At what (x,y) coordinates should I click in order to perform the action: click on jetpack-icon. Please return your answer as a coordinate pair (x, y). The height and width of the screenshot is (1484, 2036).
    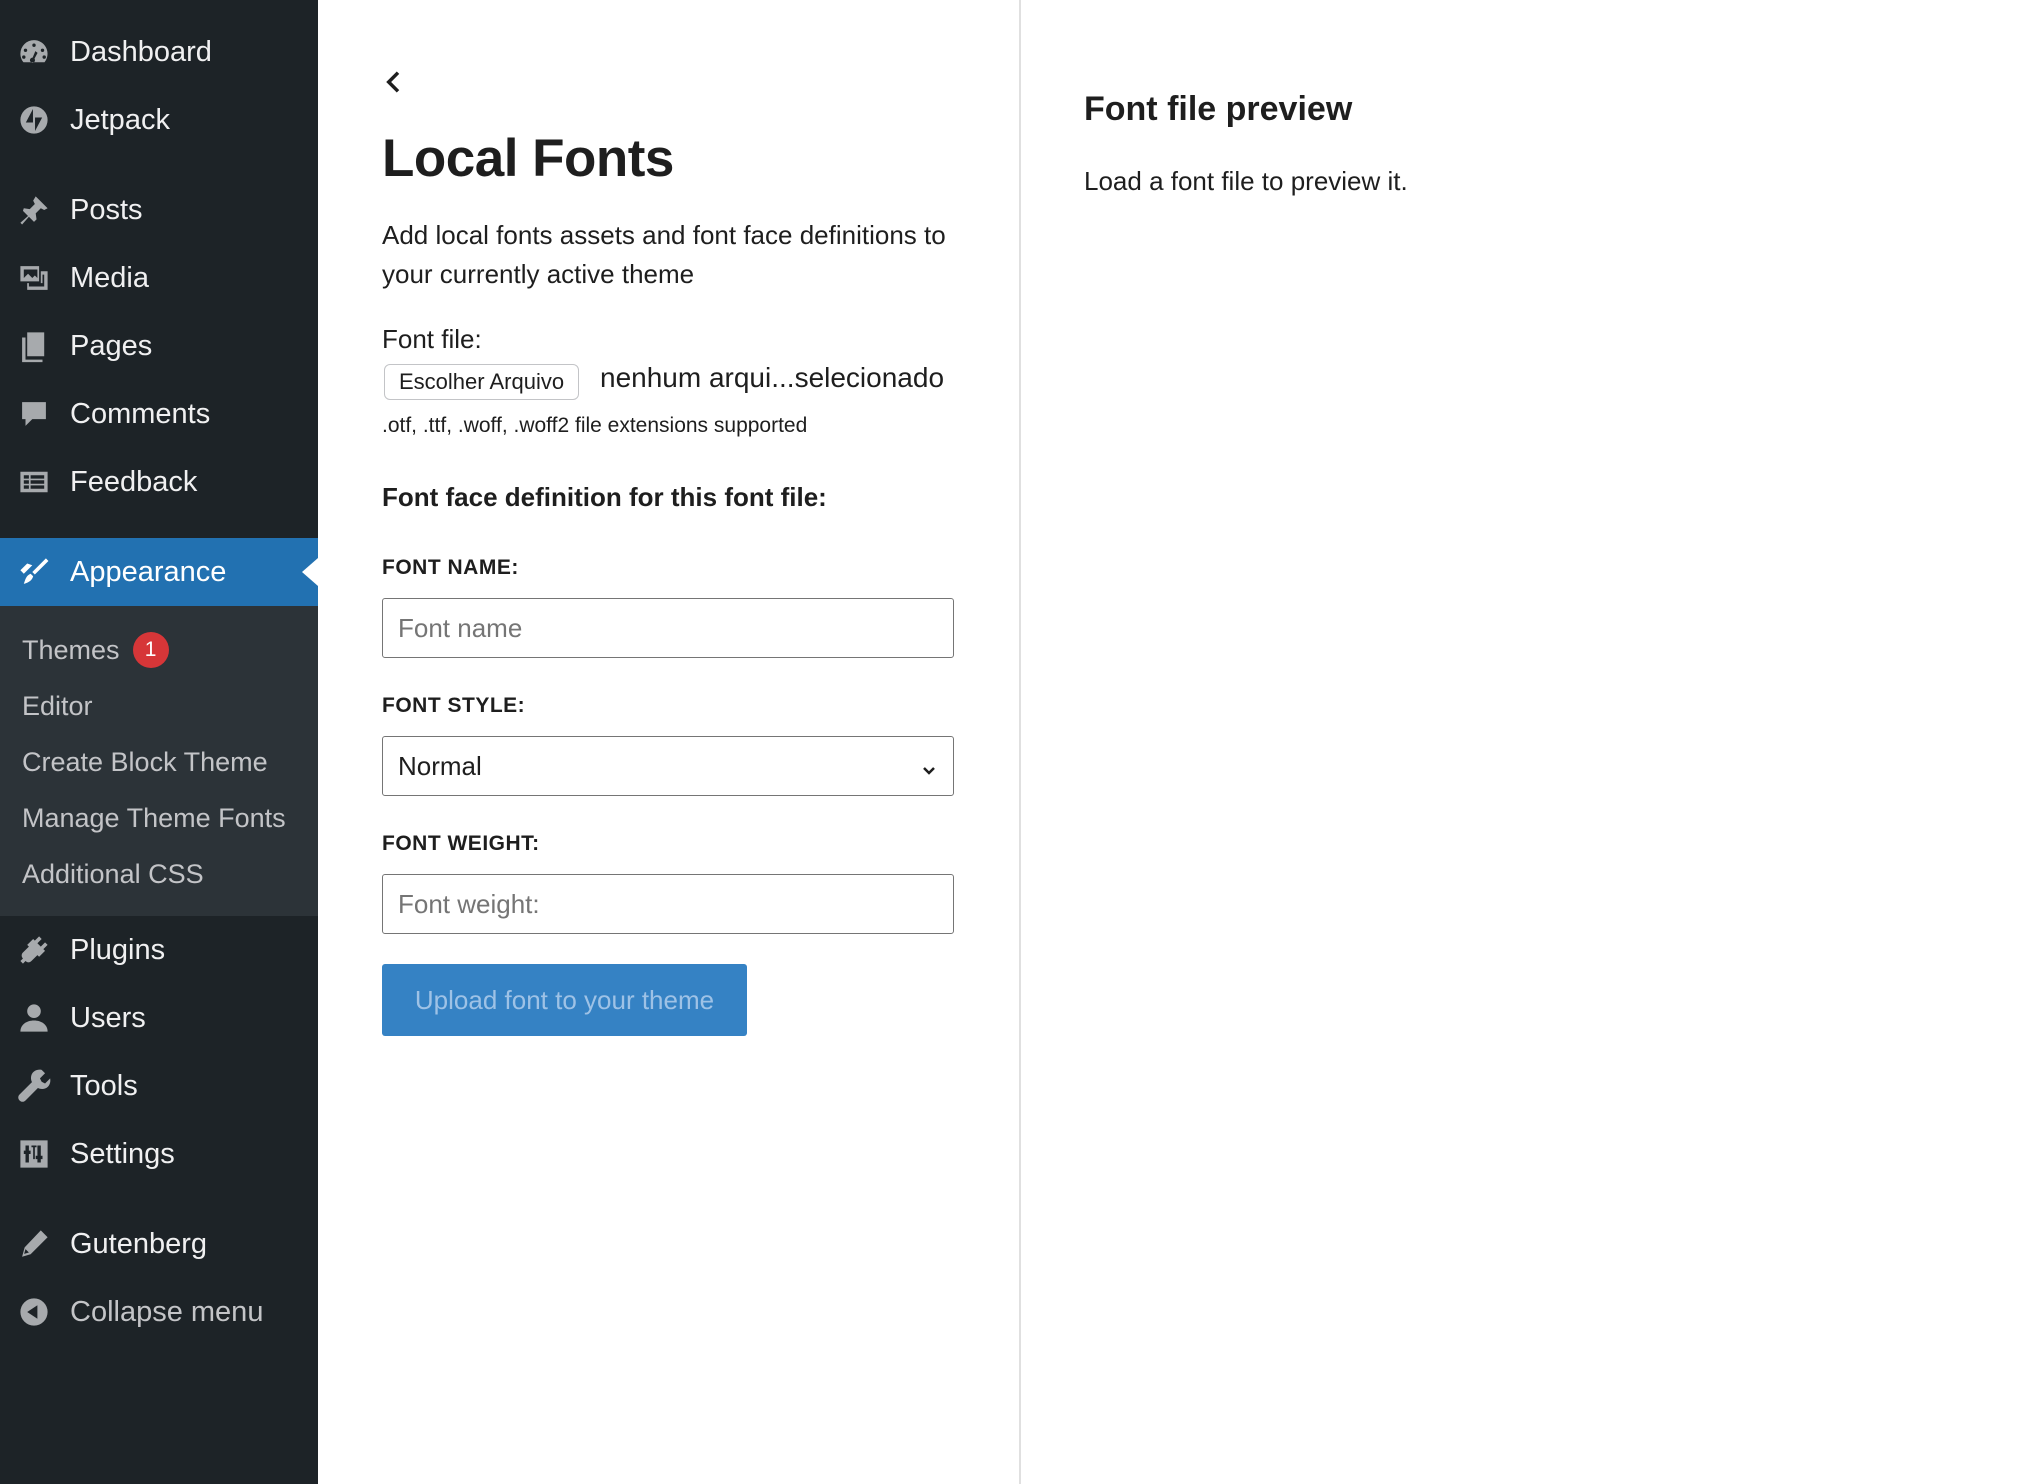
    Looking at the image, I should click on (34, 120).